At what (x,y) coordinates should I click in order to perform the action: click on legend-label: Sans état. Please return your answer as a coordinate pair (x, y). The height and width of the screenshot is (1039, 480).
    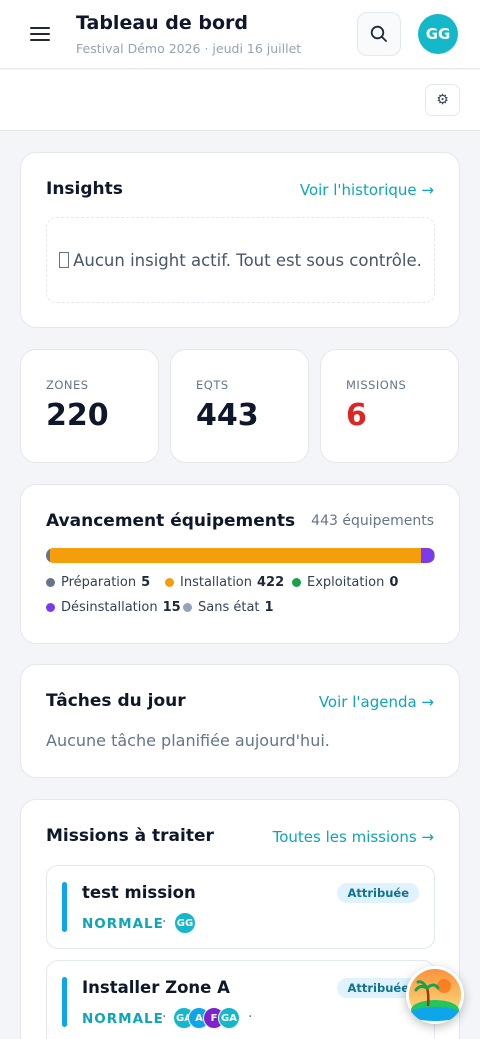
    Looking at the image, I should click on (229, 607).